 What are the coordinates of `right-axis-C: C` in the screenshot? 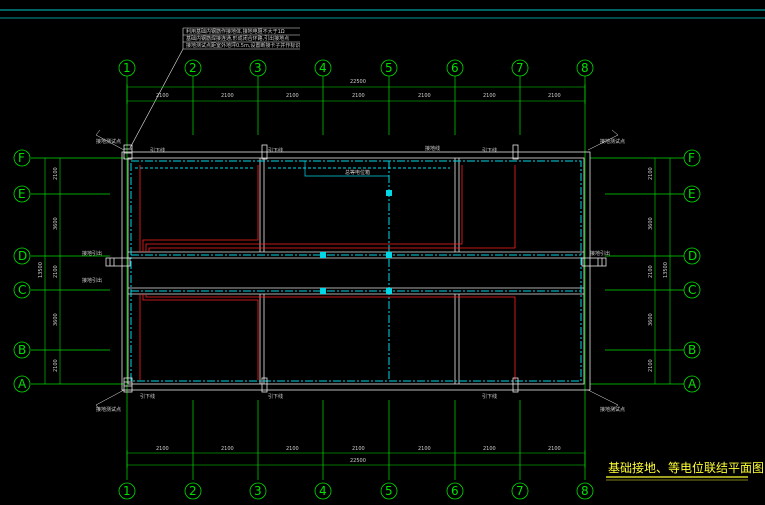 It's located at (692, 290).